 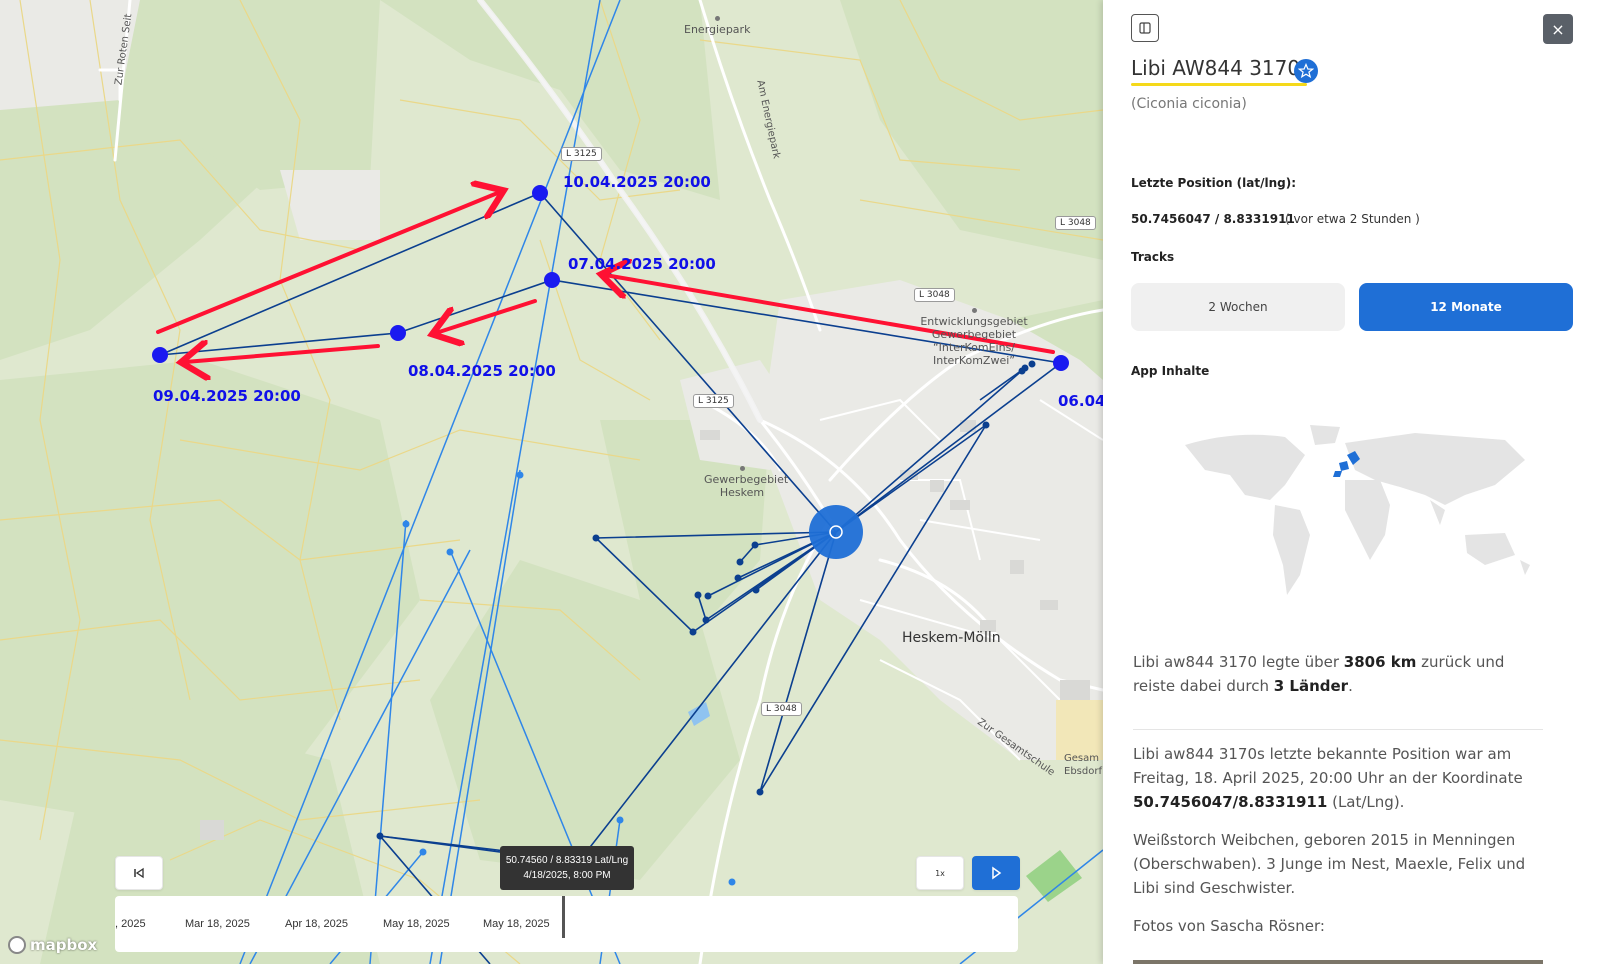 I want to click on mapbox-logo: mapbox, so click(x=52, y=945).